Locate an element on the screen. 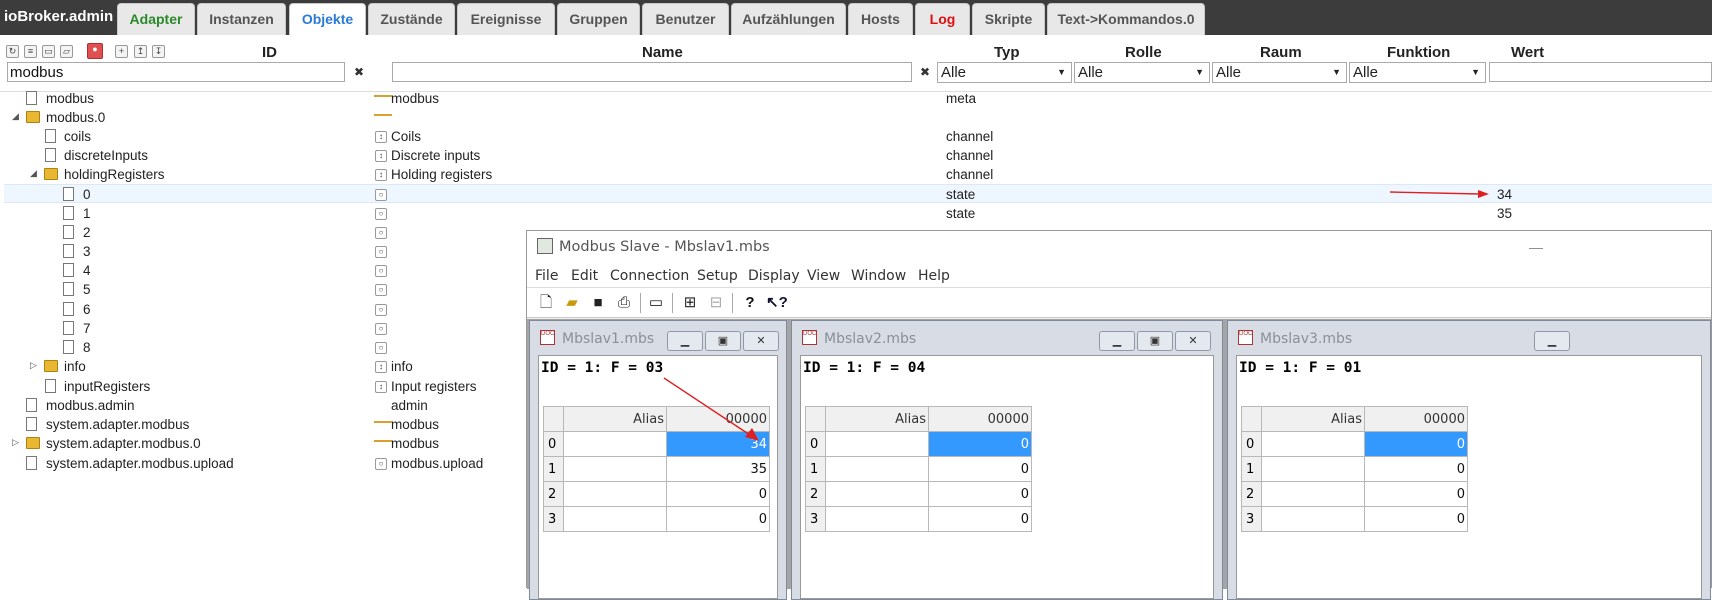 The height and width of the screenshot is (600, 1712). minimize-button: — is located at coordinates (1536, 247).